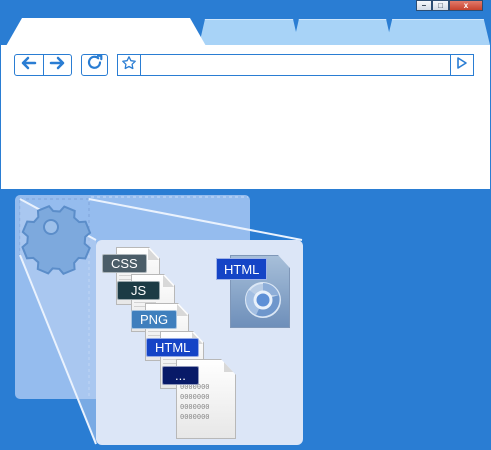 The height and width of the screenshot is (450, 491). Describe the element at coordinates (139, 290) in the screenshot. I see `js-file-label: JS` at that location.